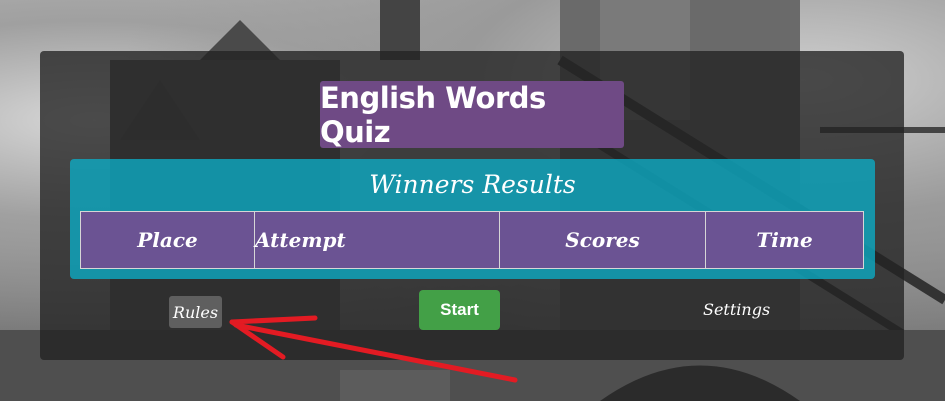  I want to click on page-title: English Words Quiz, so click(472, 115).